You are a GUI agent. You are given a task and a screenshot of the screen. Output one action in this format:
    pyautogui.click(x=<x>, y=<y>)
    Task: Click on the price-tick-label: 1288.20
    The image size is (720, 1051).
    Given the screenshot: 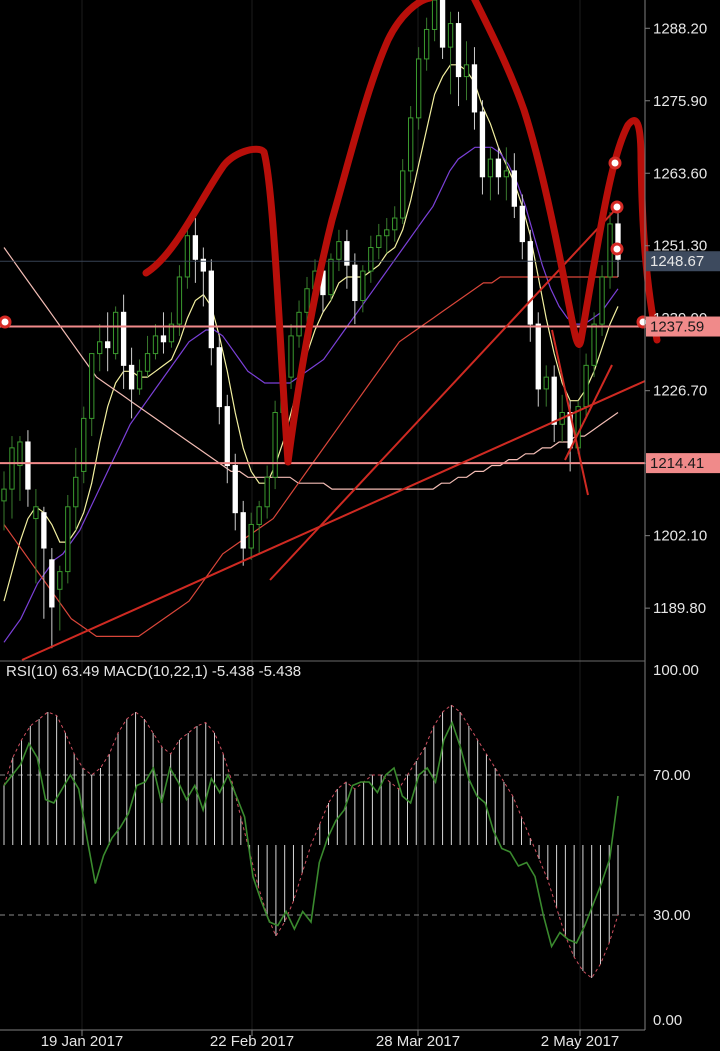 What is the action you would take?
    pyautogui.click(x=680, y=28)
    